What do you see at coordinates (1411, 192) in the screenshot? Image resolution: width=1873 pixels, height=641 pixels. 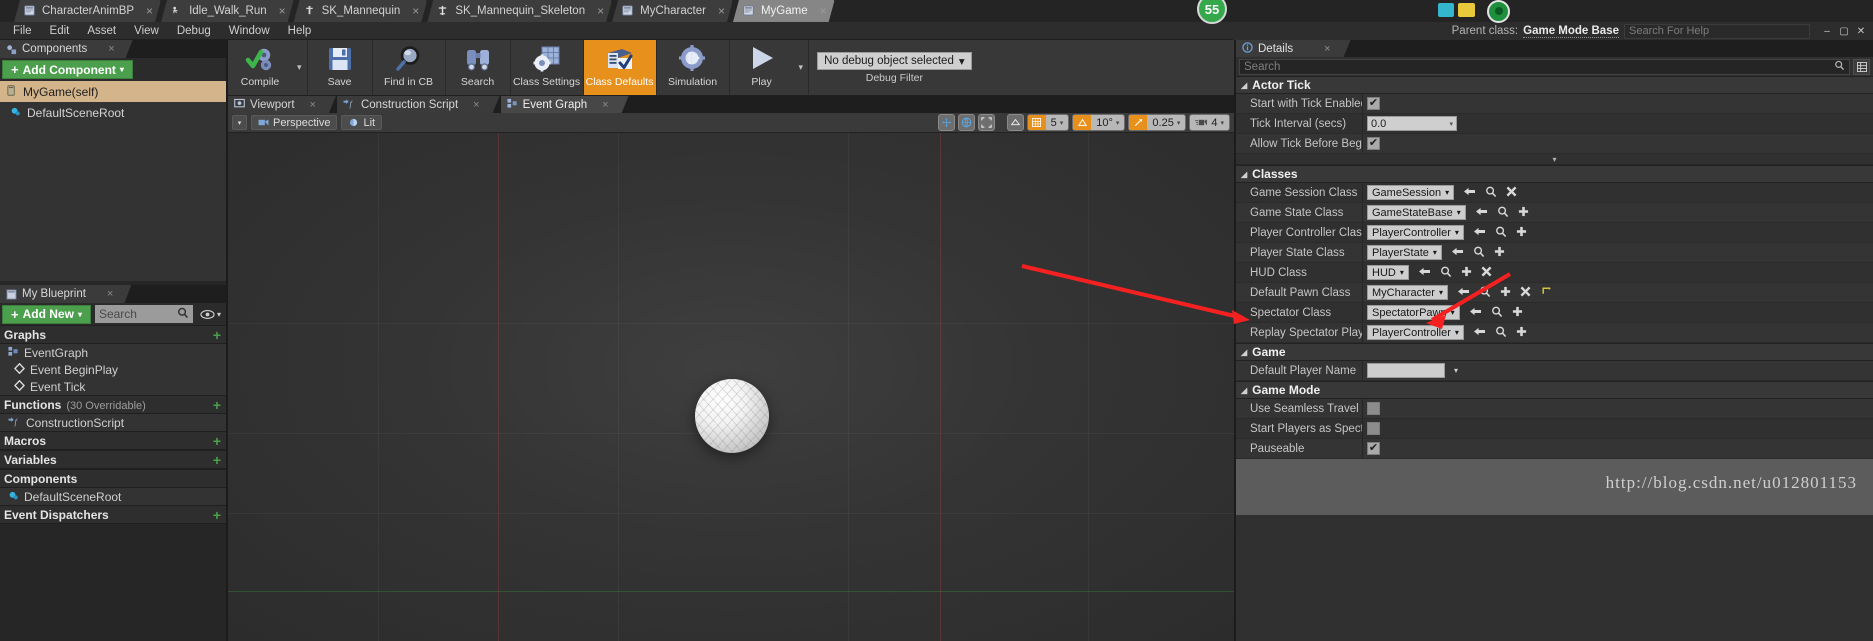 I see `class-picker-game-session-class: GameSession ▾` at bounding box center [1411, 192].